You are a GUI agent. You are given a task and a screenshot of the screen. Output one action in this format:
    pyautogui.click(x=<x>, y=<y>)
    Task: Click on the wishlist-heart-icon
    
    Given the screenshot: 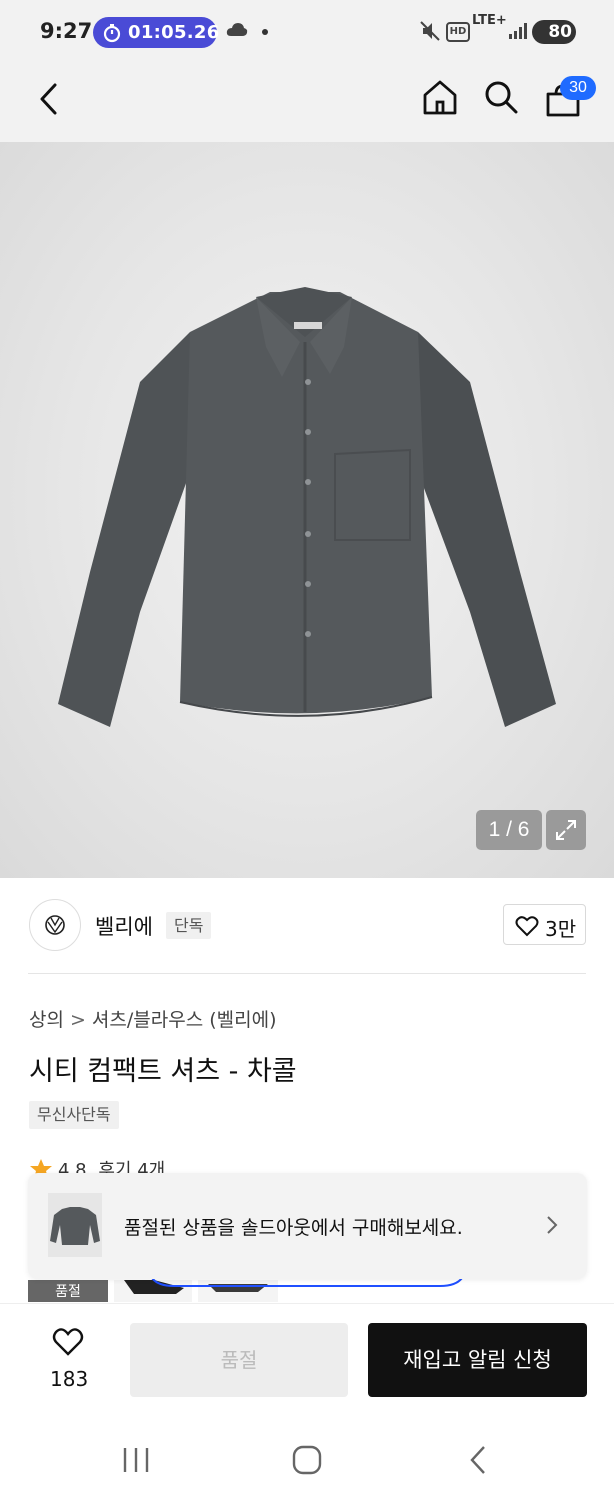 What is the action you would take?
    pyautogui.click(x=68, y=1342)
    